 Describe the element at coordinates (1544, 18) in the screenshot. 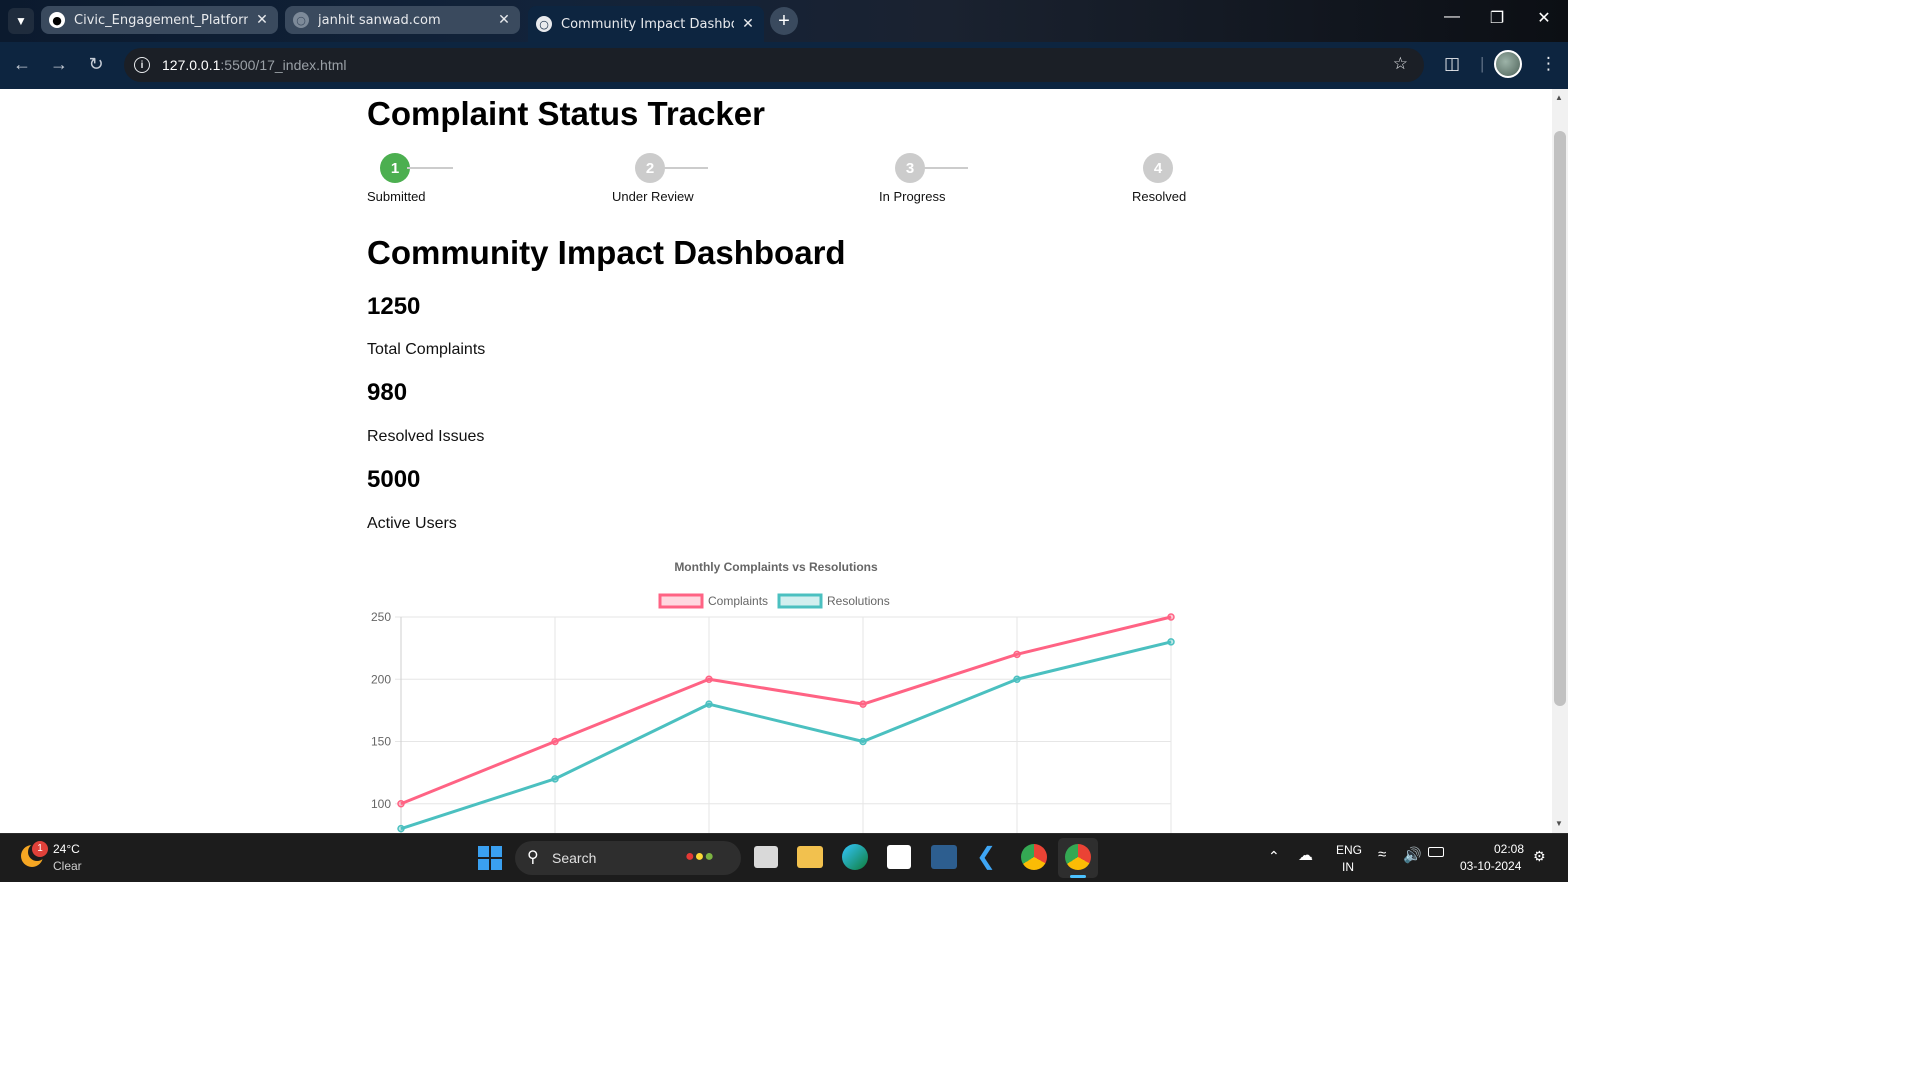

I see `close-window-button: ✕` at that location.